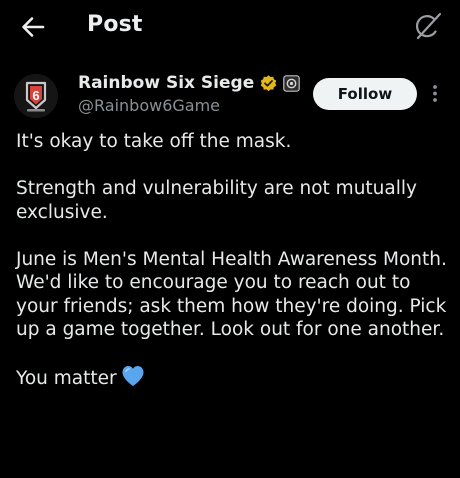 The height and width of the screenshot is (478, 460). I want to click on author-name-row: Rainbow Six Siege, so click(189, 83).